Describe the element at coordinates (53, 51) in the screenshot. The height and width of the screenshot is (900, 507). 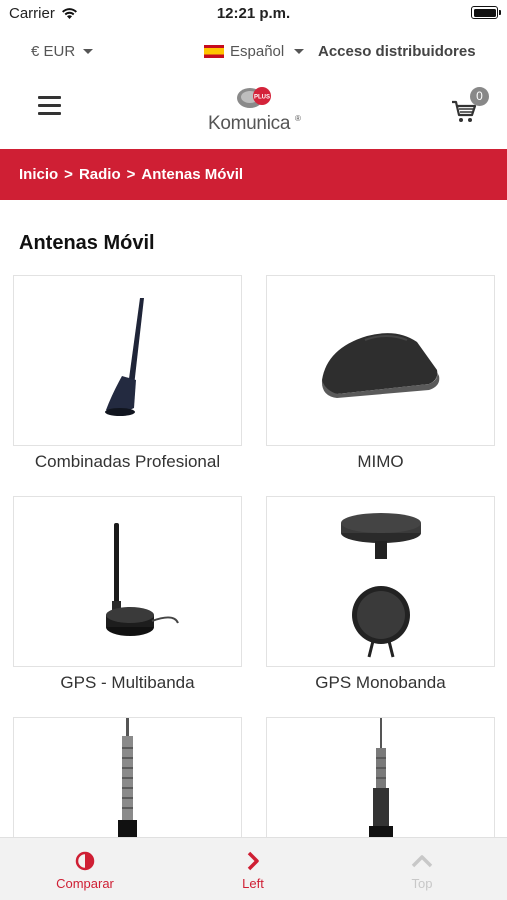
I see `currency-label: € EUR` at that location.